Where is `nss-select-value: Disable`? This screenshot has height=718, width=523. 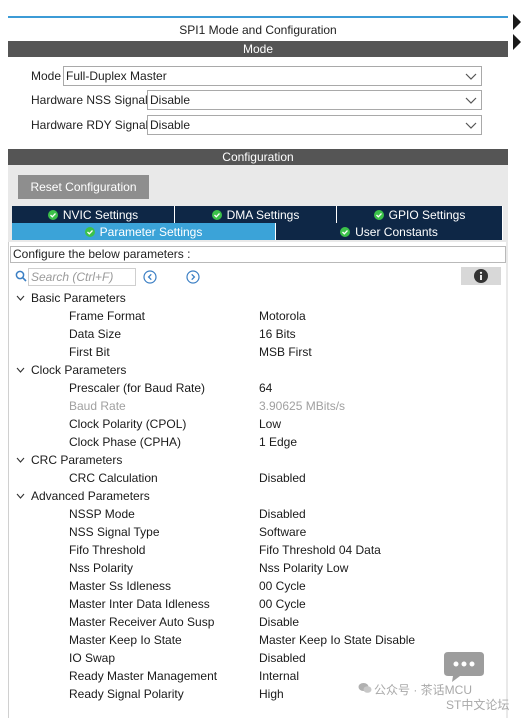
nss-select-value: Disable is located at coordinates (170, 100).